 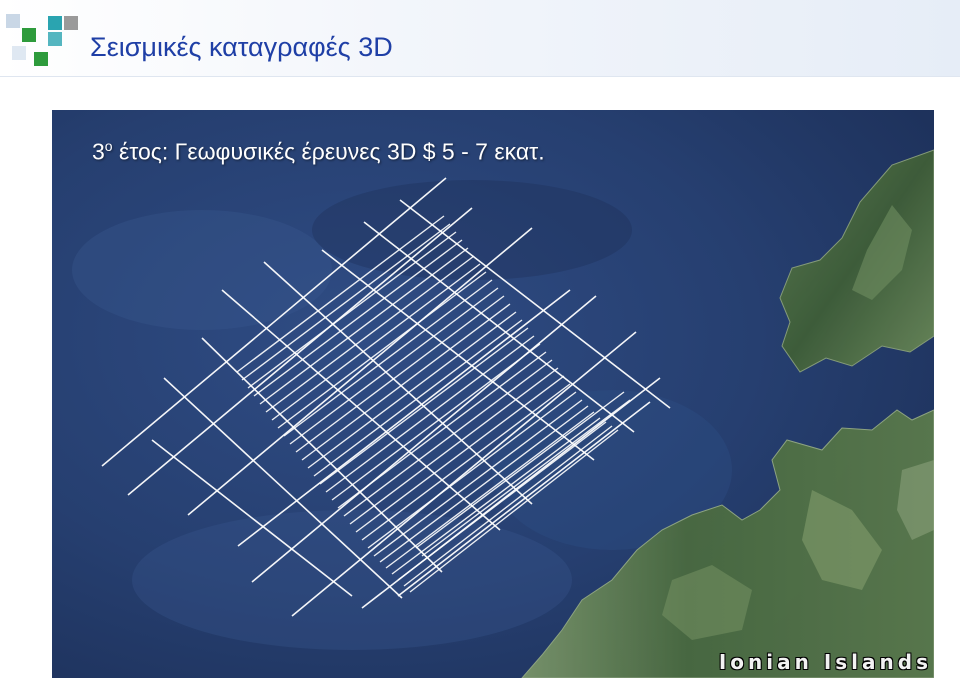 I want to click on header-bar: Σεισμικές καταγραφές 3D, so click(x=480, y=38).